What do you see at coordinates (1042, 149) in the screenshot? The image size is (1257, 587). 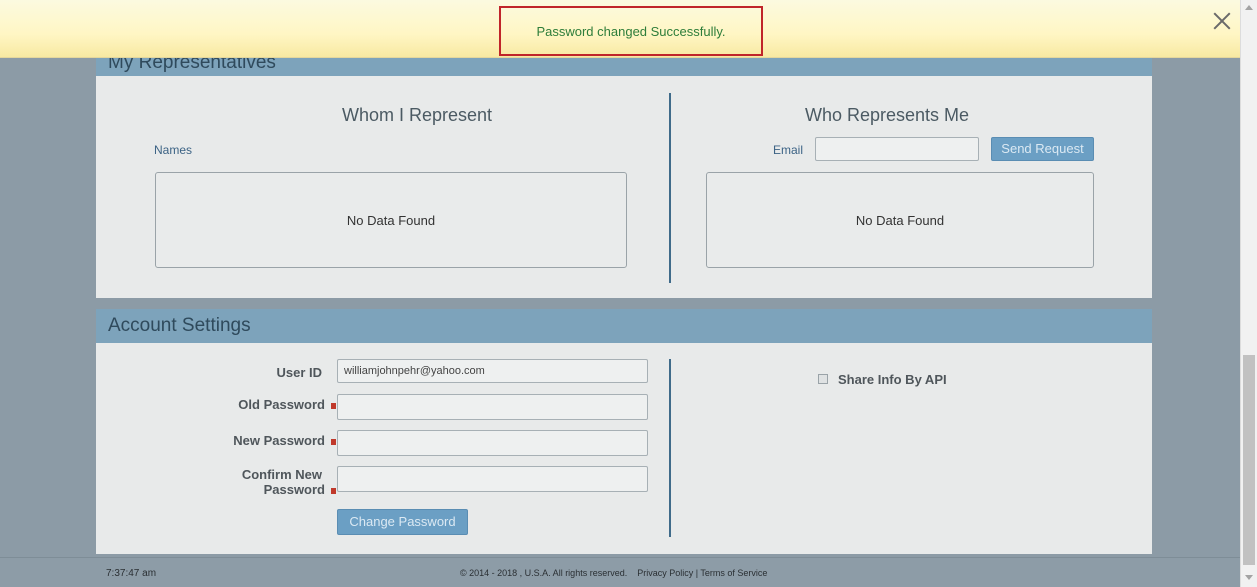 I see `send-request-button: Send Request` at bounding box center [1042, 149].